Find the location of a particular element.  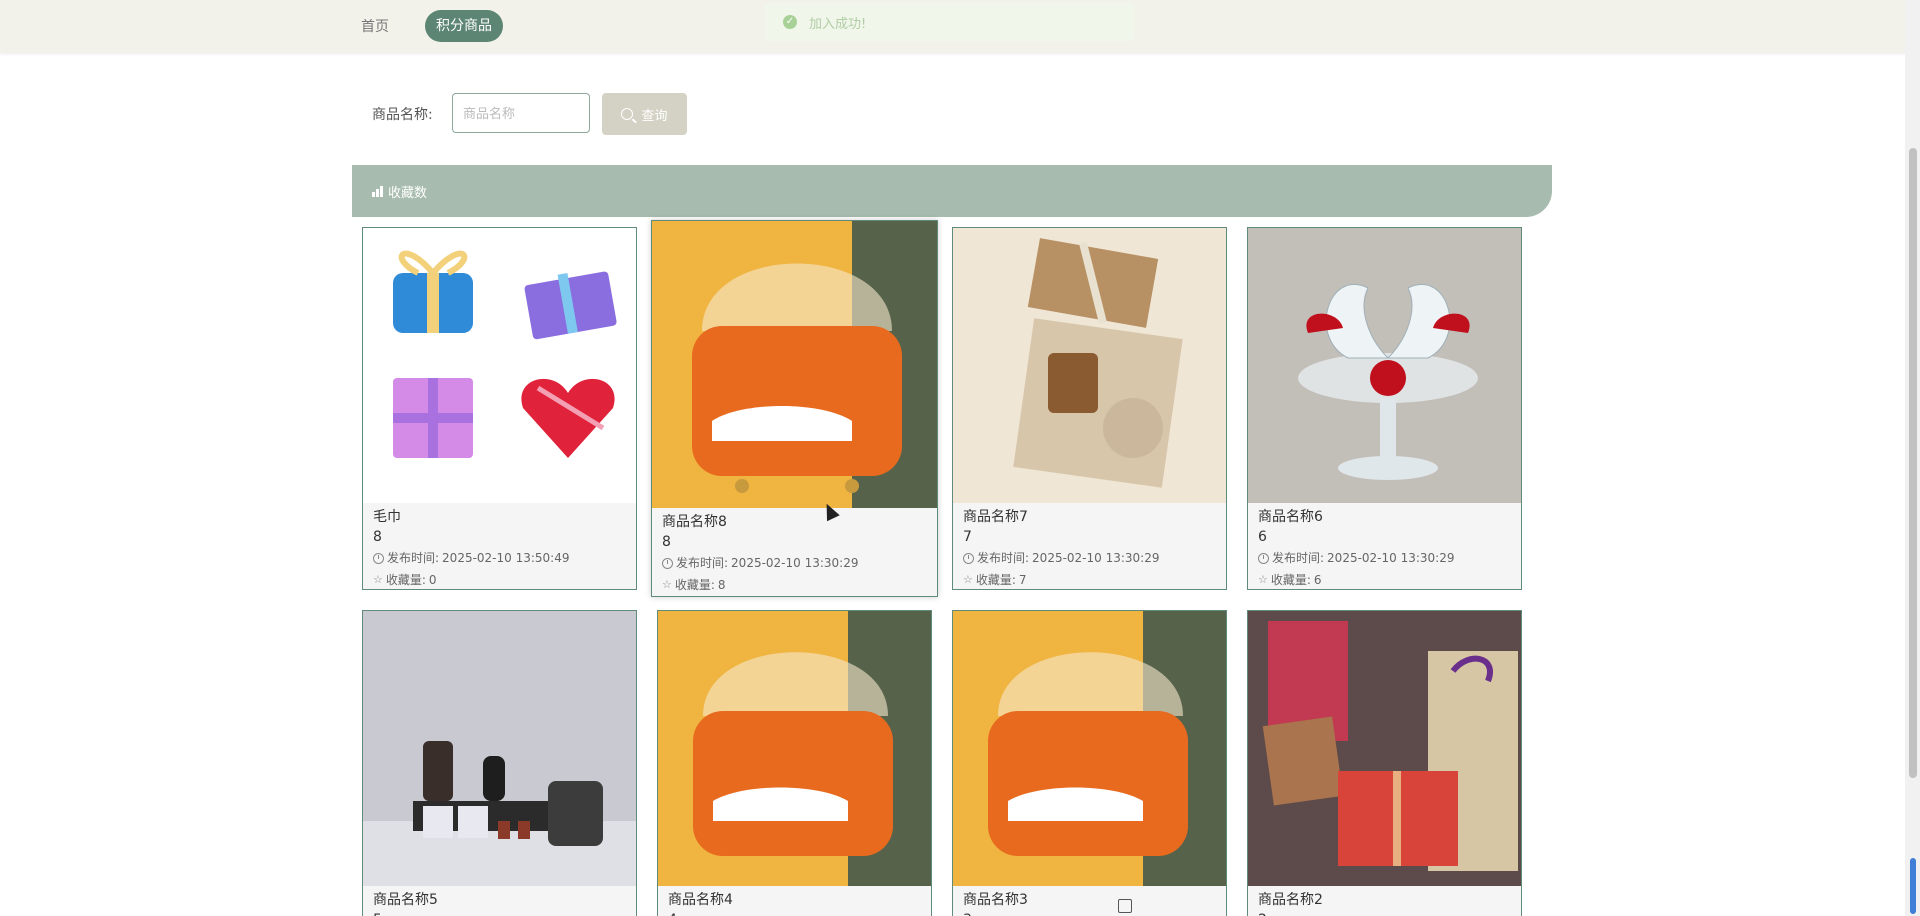

product-info: 商品名称3 3 is located at coordinates (1089, 901).